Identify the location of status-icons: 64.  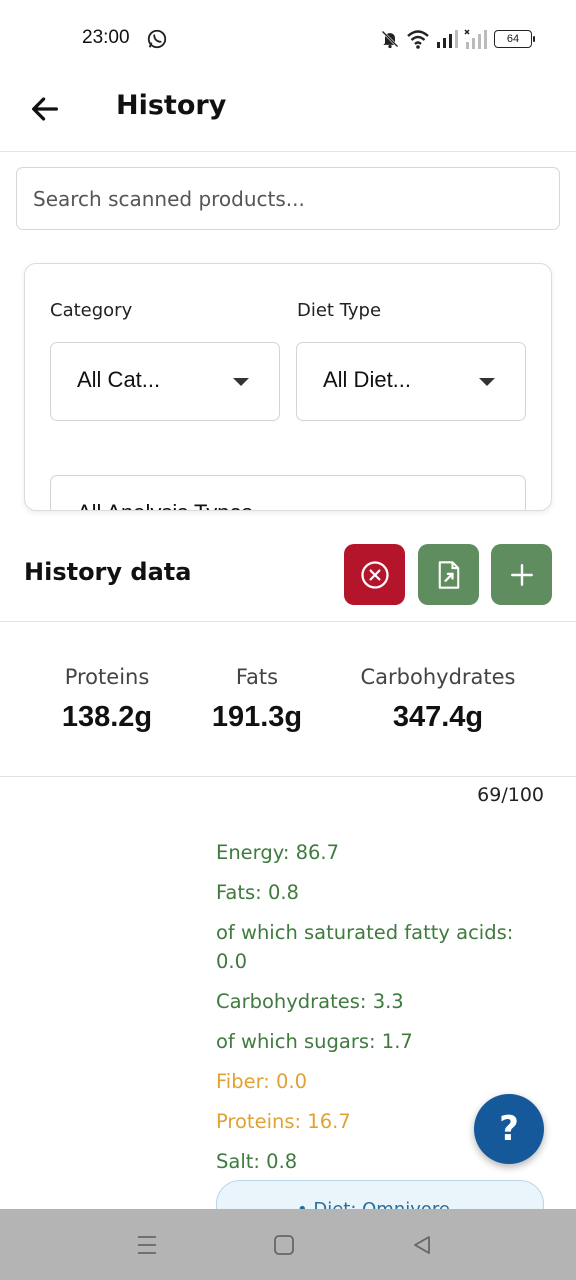
(457, 39).